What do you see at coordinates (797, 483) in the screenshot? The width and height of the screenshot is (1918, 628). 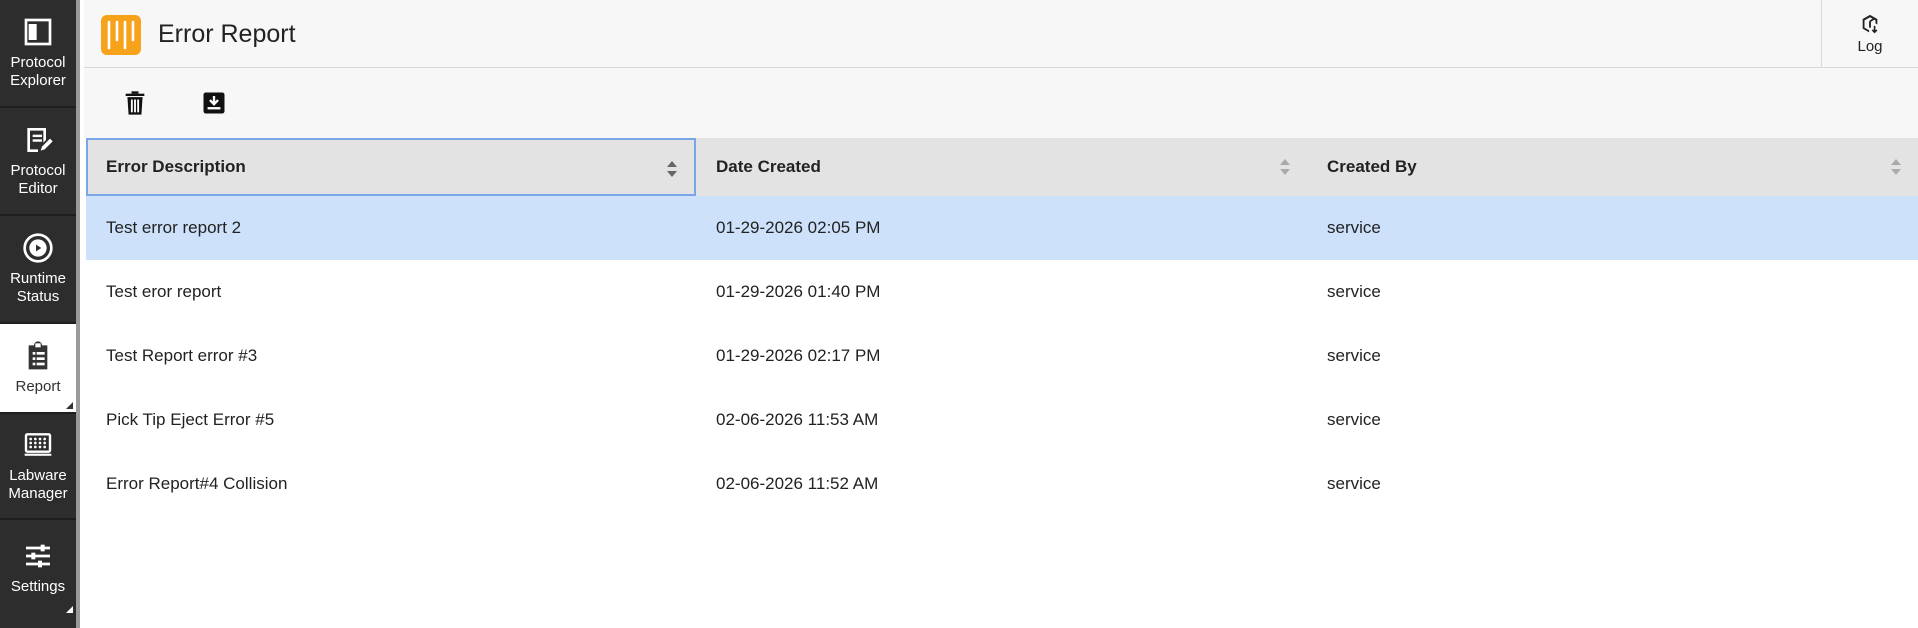 I see `cell-date-created: 02-06-2026 11:52 AM` at bounding box center [797, 483].